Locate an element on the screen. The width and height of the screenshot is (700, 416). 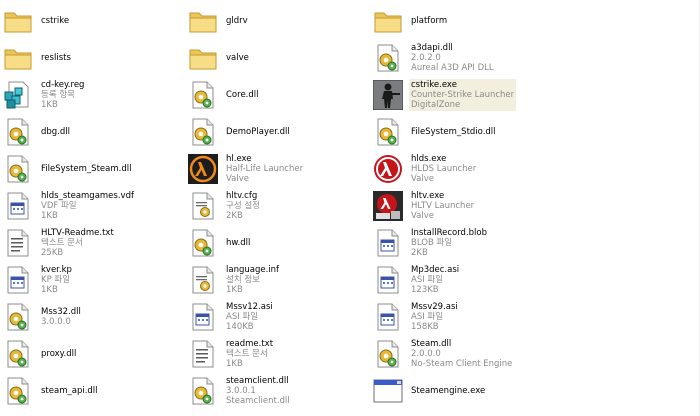
file-name: hlds_steamgames.vdf is located at coordinates (87, 195).